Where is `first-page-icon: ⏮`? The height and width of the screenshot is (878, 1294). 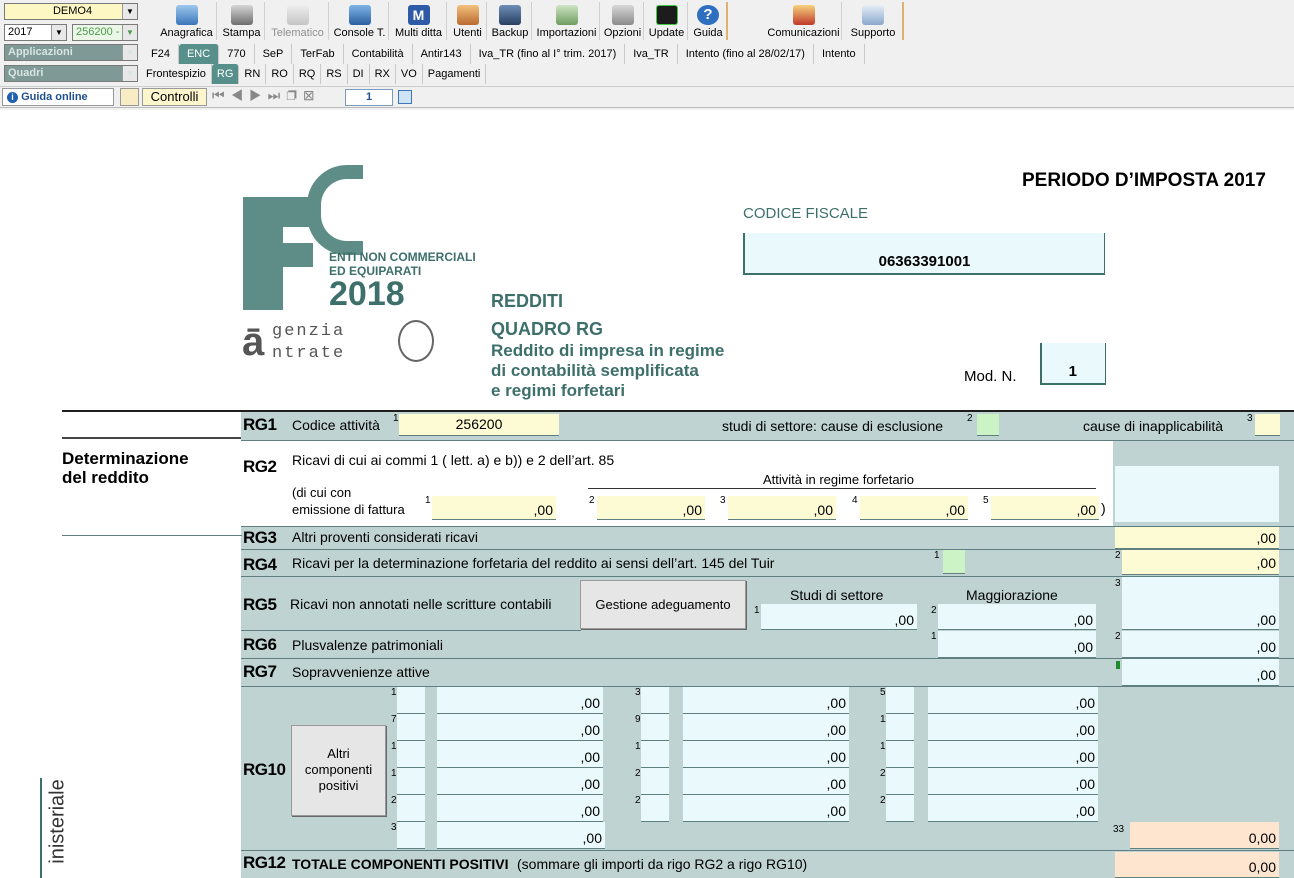 first-page-icon: ⏮ is located at coordinates (221, 95).